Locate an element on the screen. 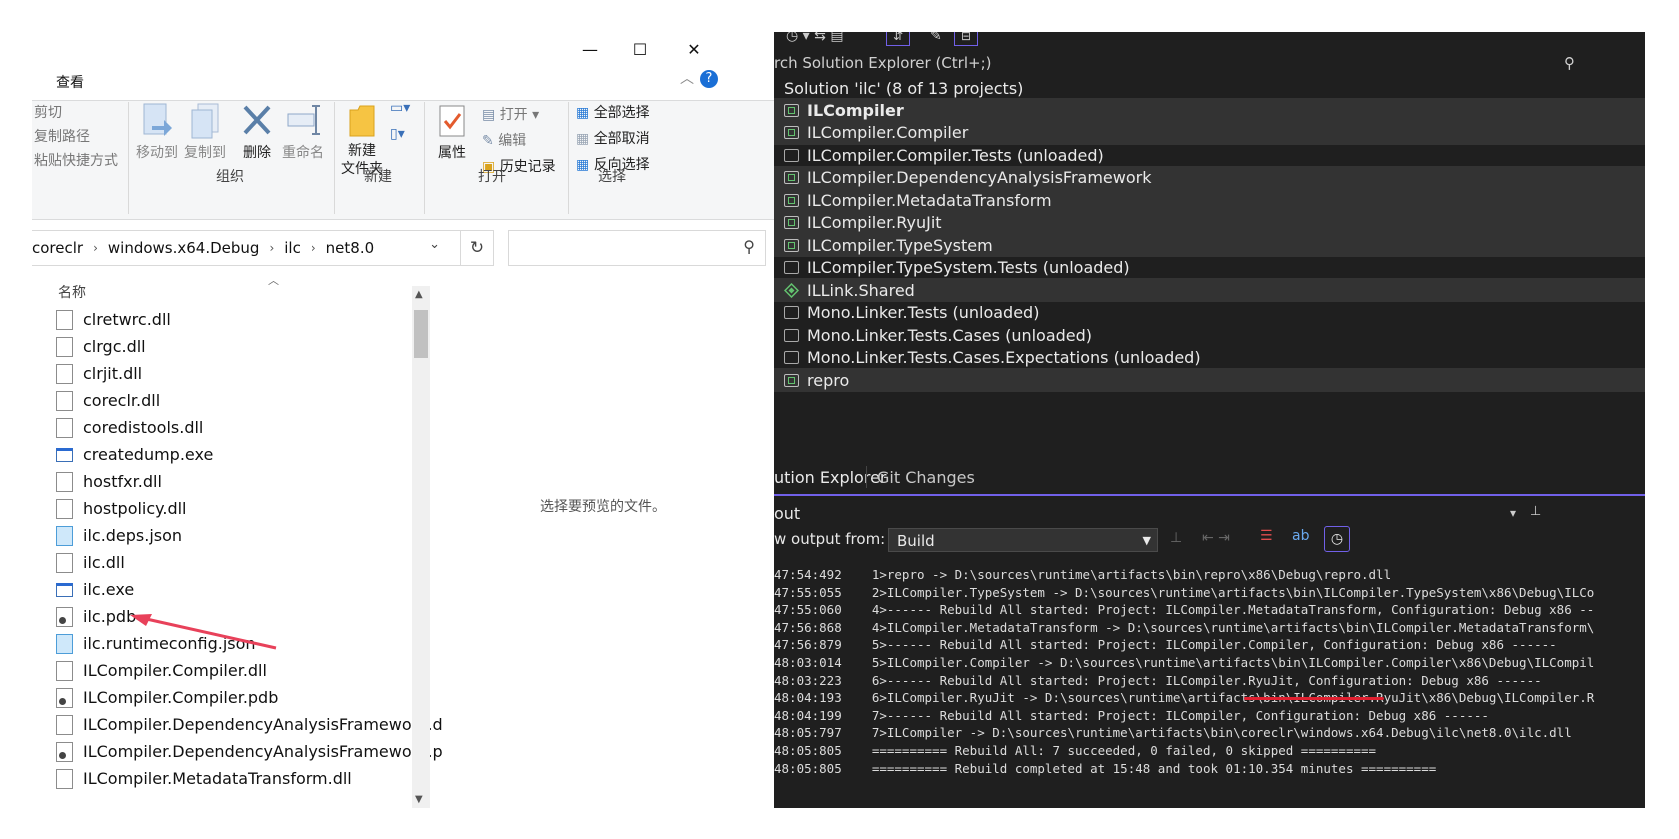 The image size is (1679, 839). file-row: coredistools.dll is located at coordinates (234, 427).